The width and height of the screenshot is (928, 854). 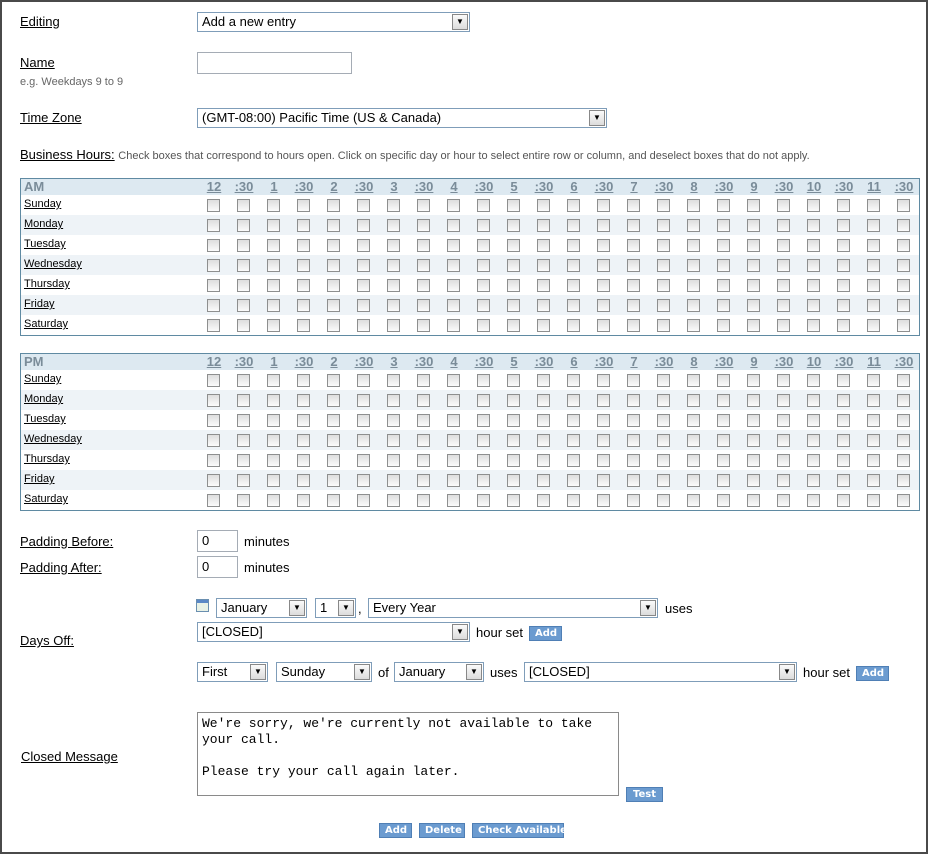 I want to click on am-column-header: 10, so click(x=814, y=187).